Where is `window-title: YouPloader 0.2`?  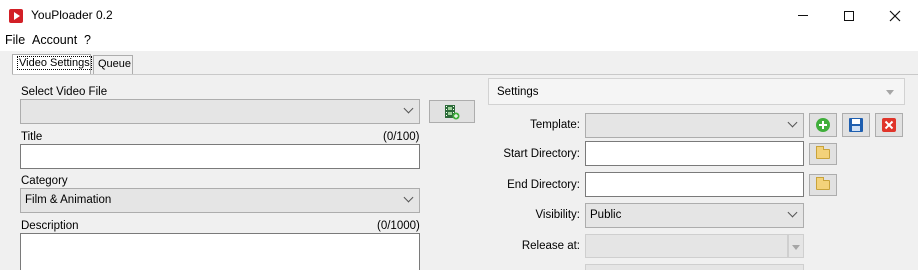
window-title: YouPloader 0.2 is located at coordinates (72, 15).